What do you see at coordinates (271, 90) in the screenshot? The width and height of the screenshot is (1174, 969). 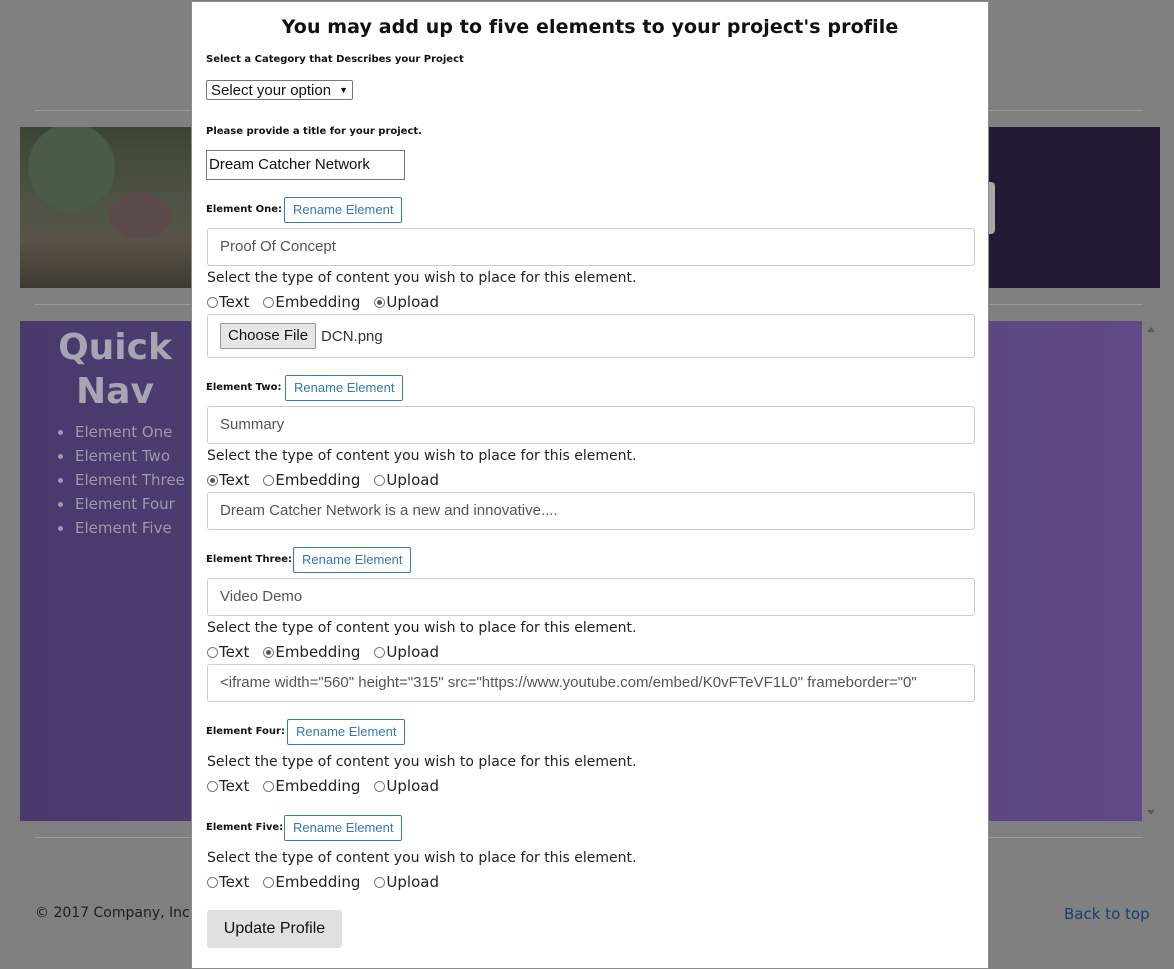 I see `category-select-value: Select your option` at bounding box center [271, 90].